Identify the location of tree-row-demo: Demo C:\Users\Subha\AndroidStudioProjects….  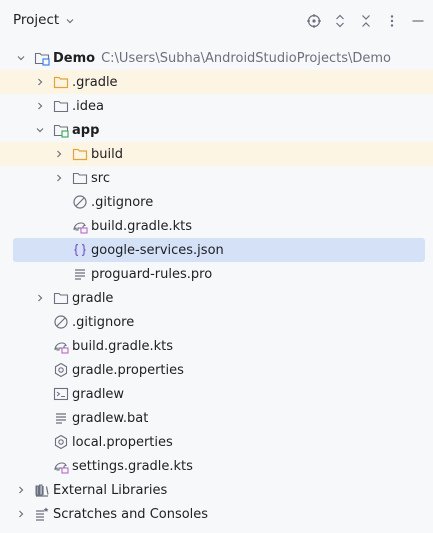
(216, 58).